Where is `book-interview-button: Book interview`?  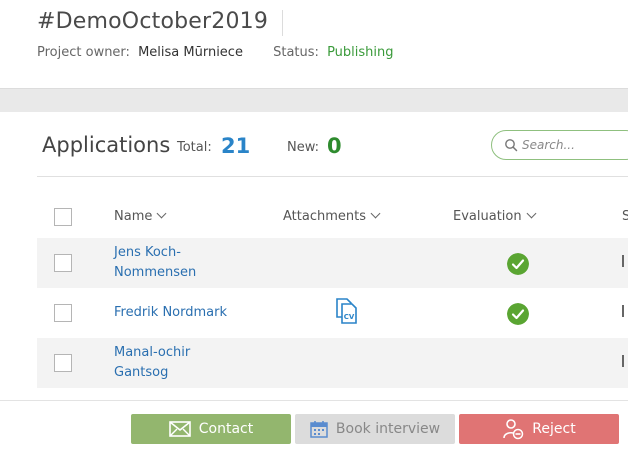
book-interview-button: Book interview is located at coordinates (375, 429).